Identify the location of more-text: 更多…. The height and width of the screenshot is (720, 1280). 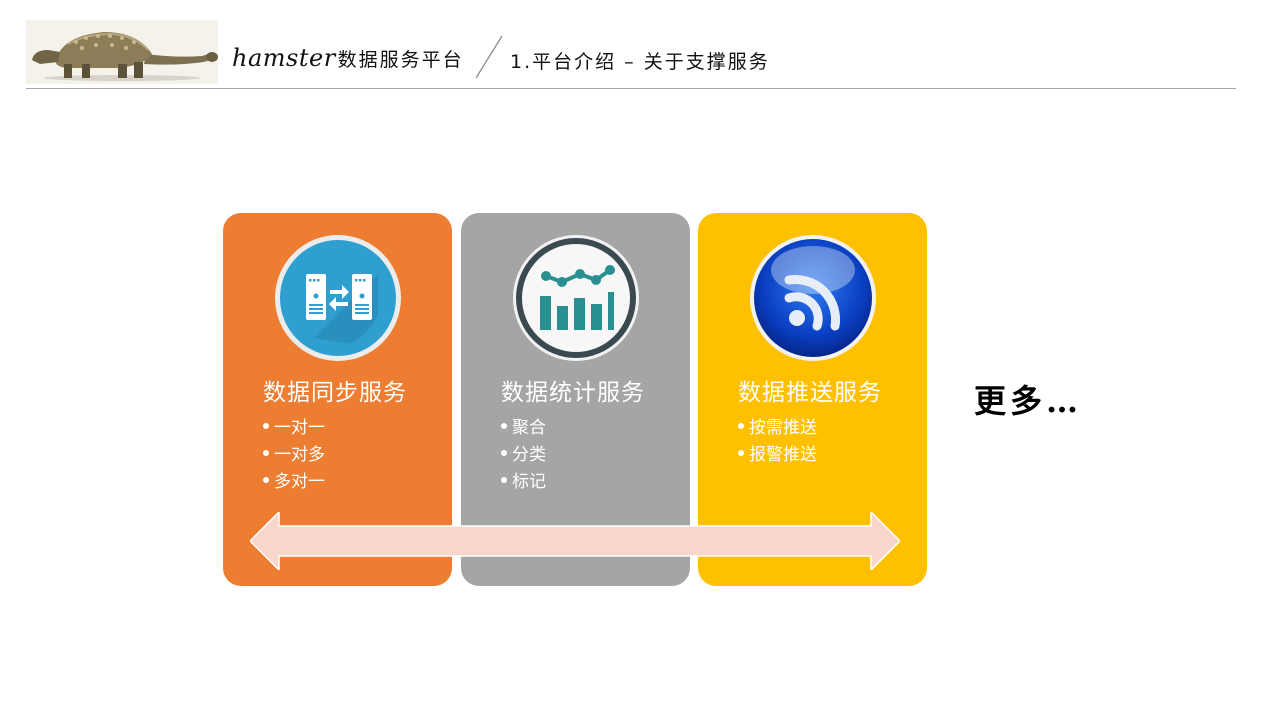
(1028, 401).